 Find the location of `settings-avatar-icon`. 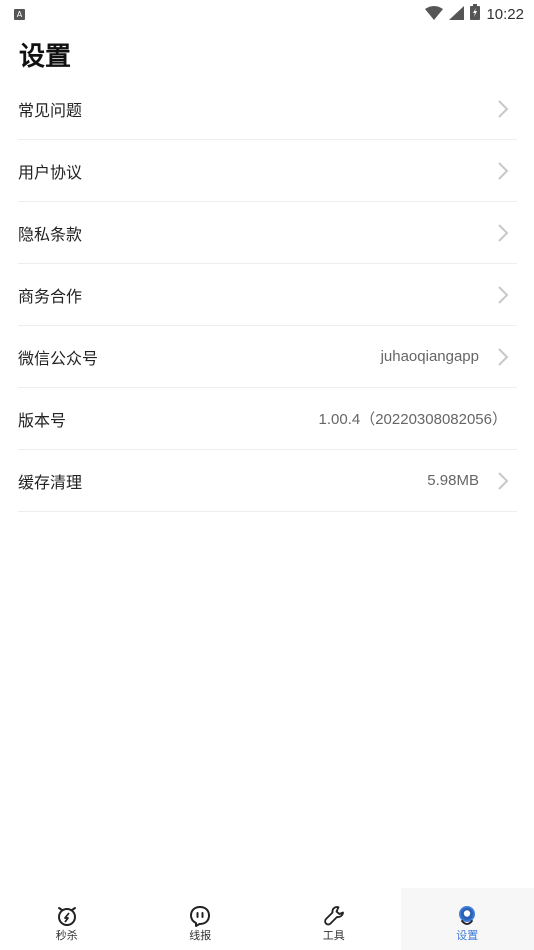

settings-avatar-icon is located at coordinates (467, 916).